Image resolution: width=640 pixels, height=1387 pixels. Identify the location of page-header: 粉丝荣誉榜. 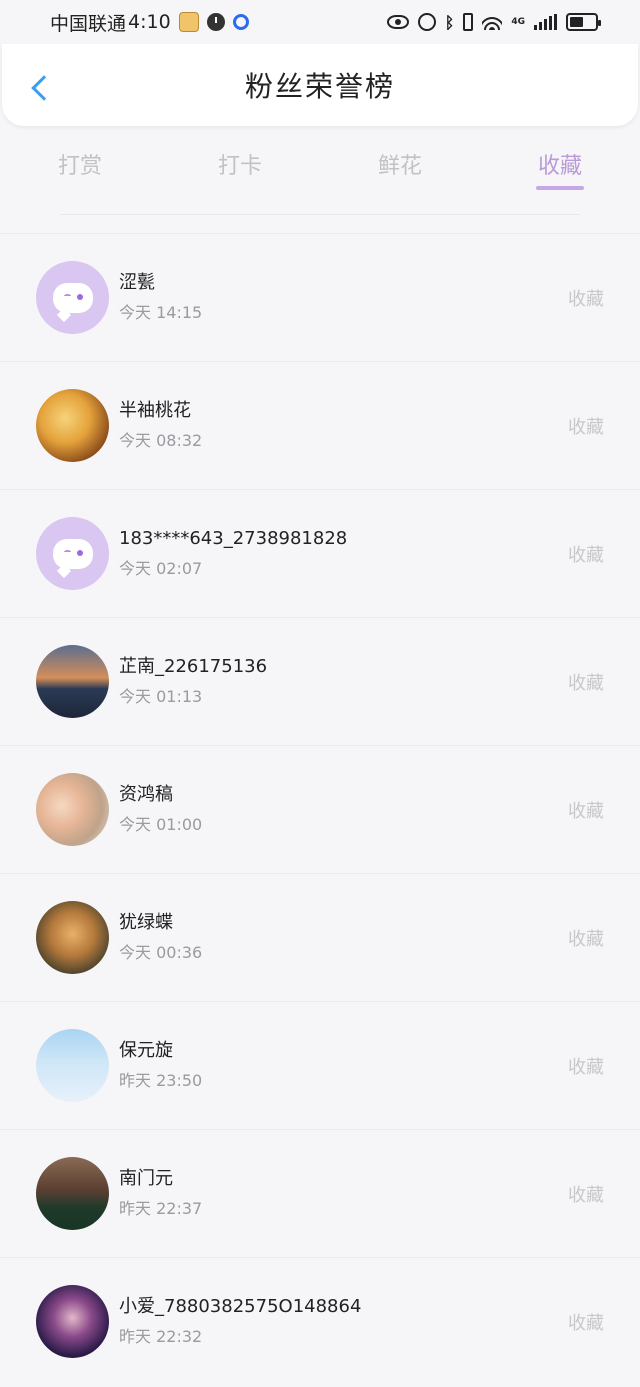
(320, 85).